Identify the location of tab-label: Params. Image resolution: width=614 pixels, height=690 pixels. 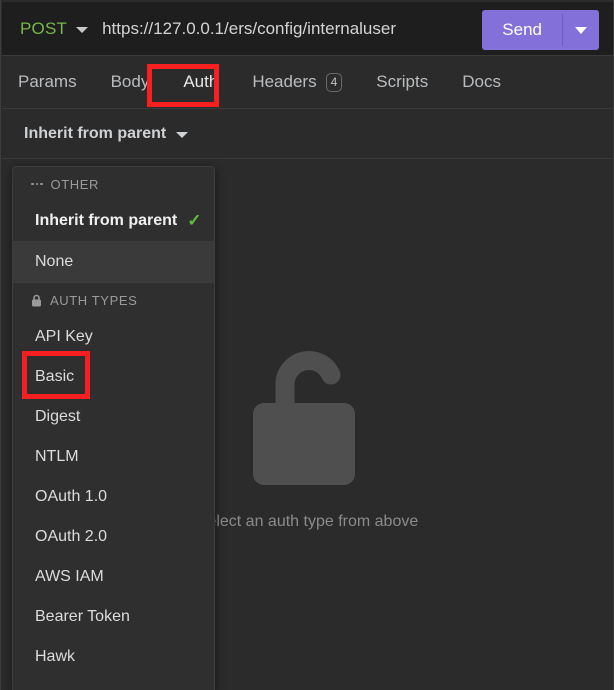
(47, 81).